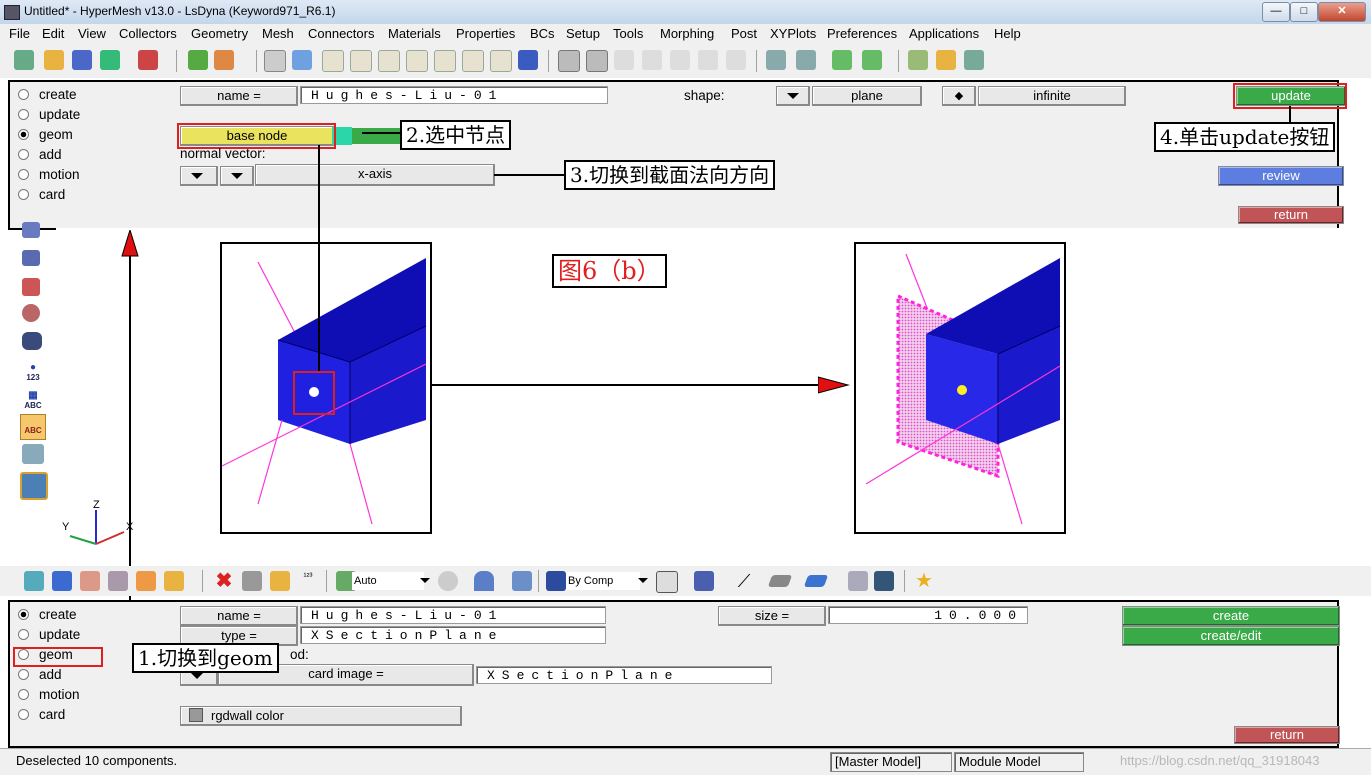 The image size is (1371, 775). I want to click on sum-icon, so click(918, 60).